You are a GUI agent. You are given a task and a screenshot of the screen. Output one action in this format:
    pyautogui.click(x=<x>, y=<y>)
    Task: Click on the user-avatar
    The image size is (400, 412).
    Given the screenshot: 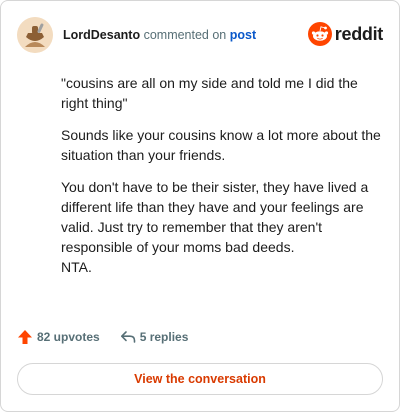 What is the action you would take?
    pyautogui.click(x=35, y=35)
    